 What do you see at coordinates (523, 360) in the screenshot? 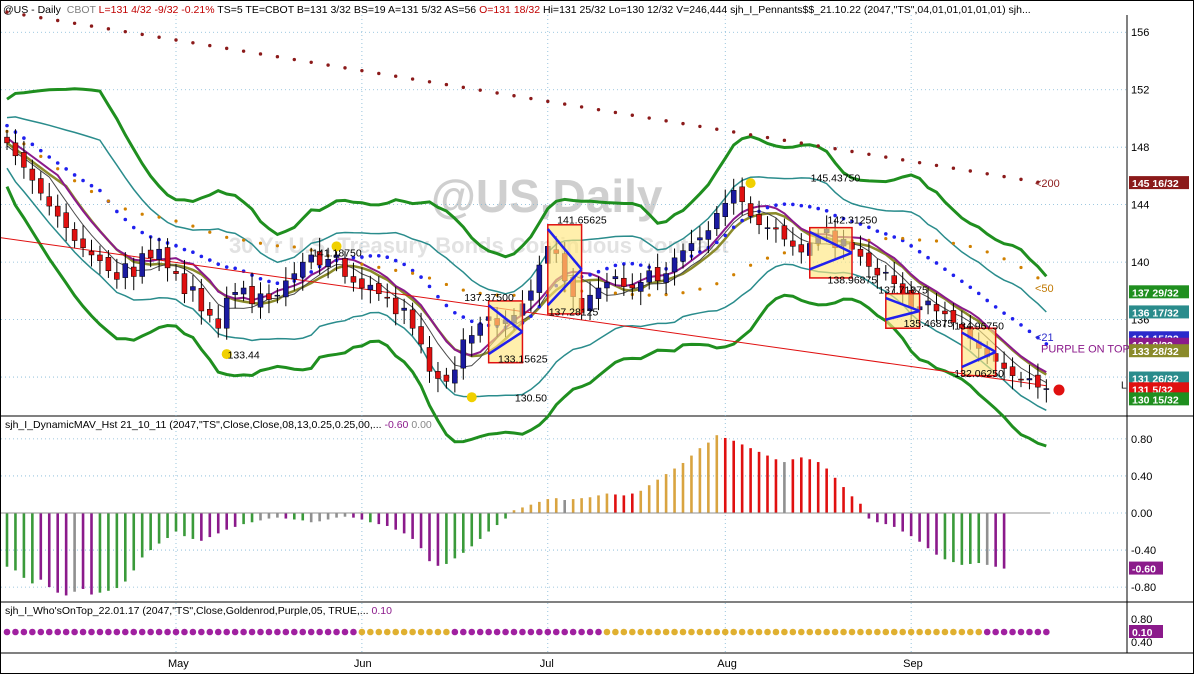
I see `price-annotation: 133.15625` at bounding box center [523, 360].